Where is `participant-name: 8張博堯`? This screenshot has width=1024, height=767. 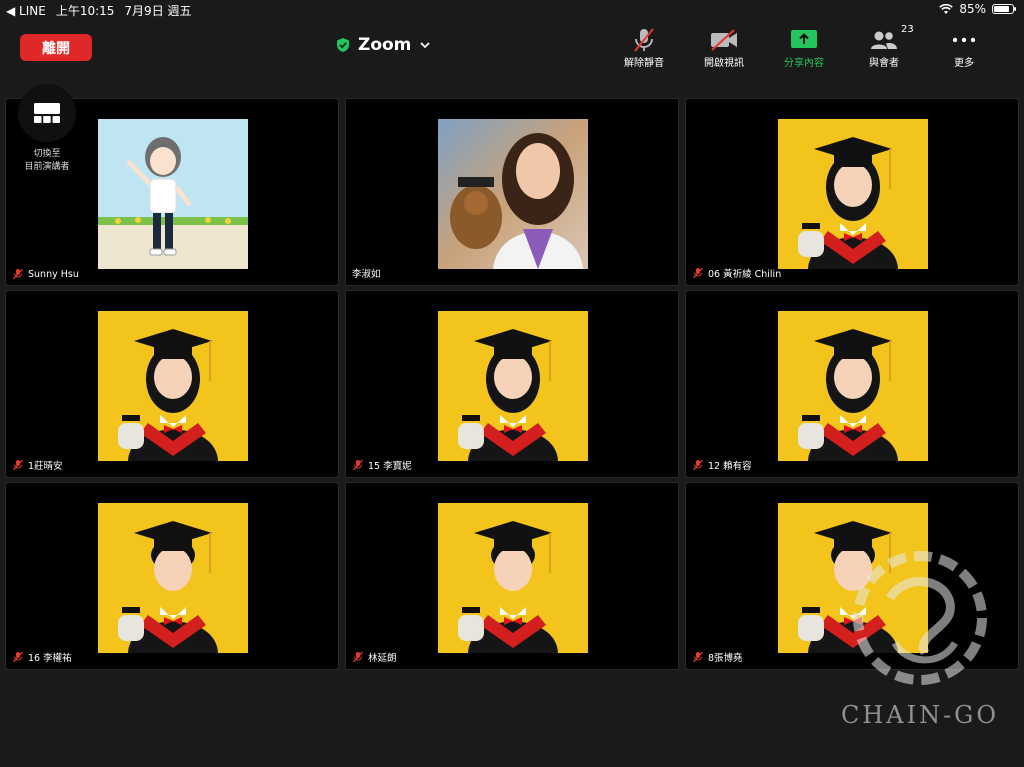
participant-name: 8張博堯 is located at coordinates (725, 658).